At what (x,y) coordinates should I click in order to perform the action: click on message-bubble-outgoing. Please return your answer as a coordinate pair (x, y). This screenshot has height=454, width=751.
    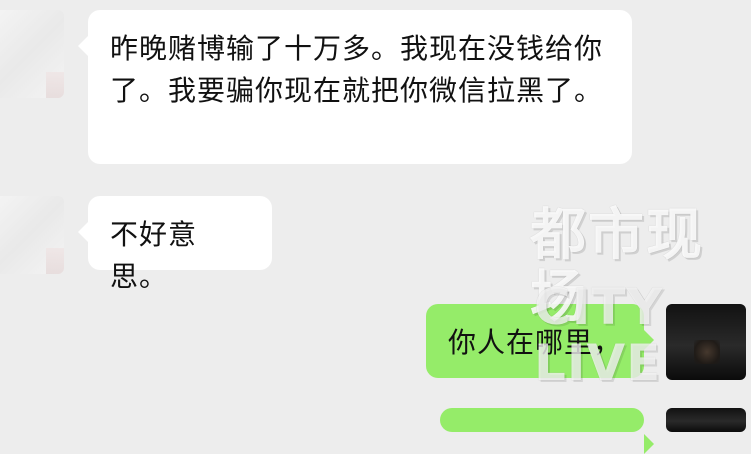
    Looking at the image, I should click on (547, 431).